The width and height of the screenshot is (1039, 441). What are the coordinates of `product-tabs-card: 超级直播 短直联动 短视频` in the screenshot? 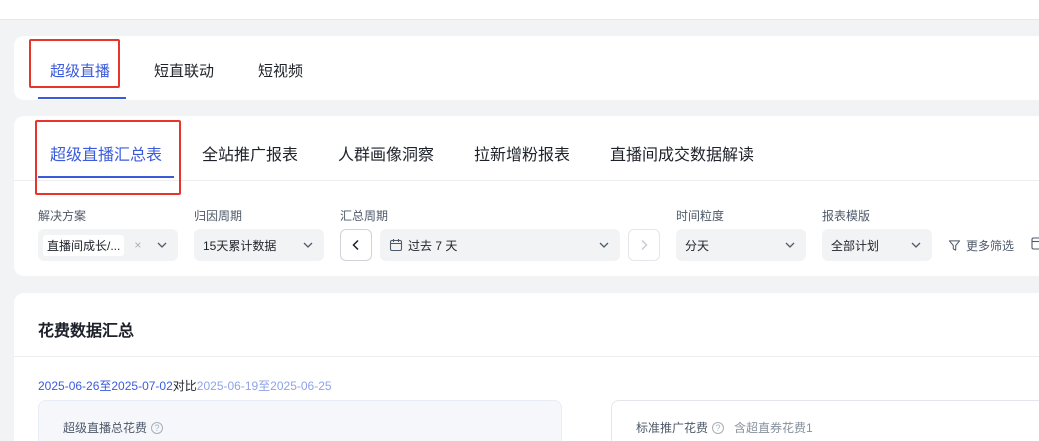 It's located at (526, 68).